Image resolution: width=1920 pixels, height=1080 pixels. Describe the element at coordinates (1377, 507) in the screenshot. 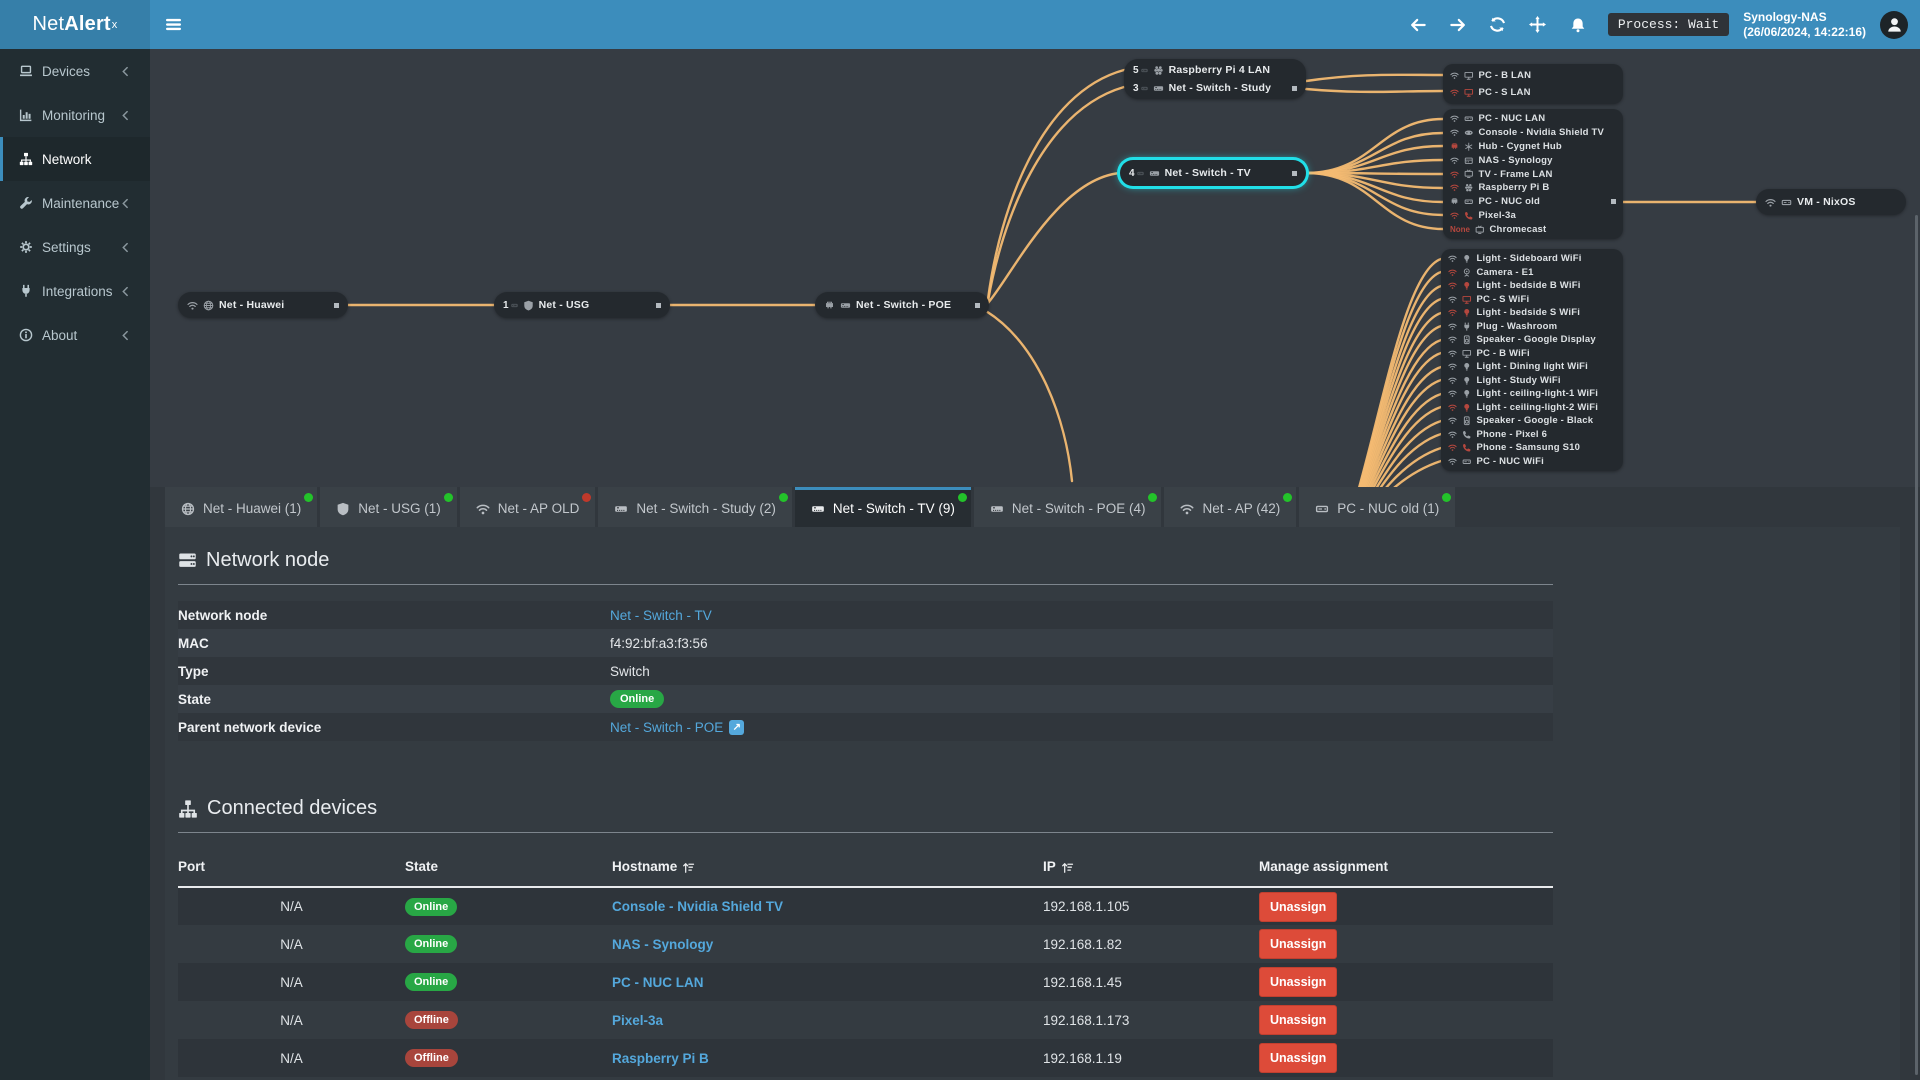

I see `tab-pc-nuc-old-1-: PC - NUC old (1)` at that location.